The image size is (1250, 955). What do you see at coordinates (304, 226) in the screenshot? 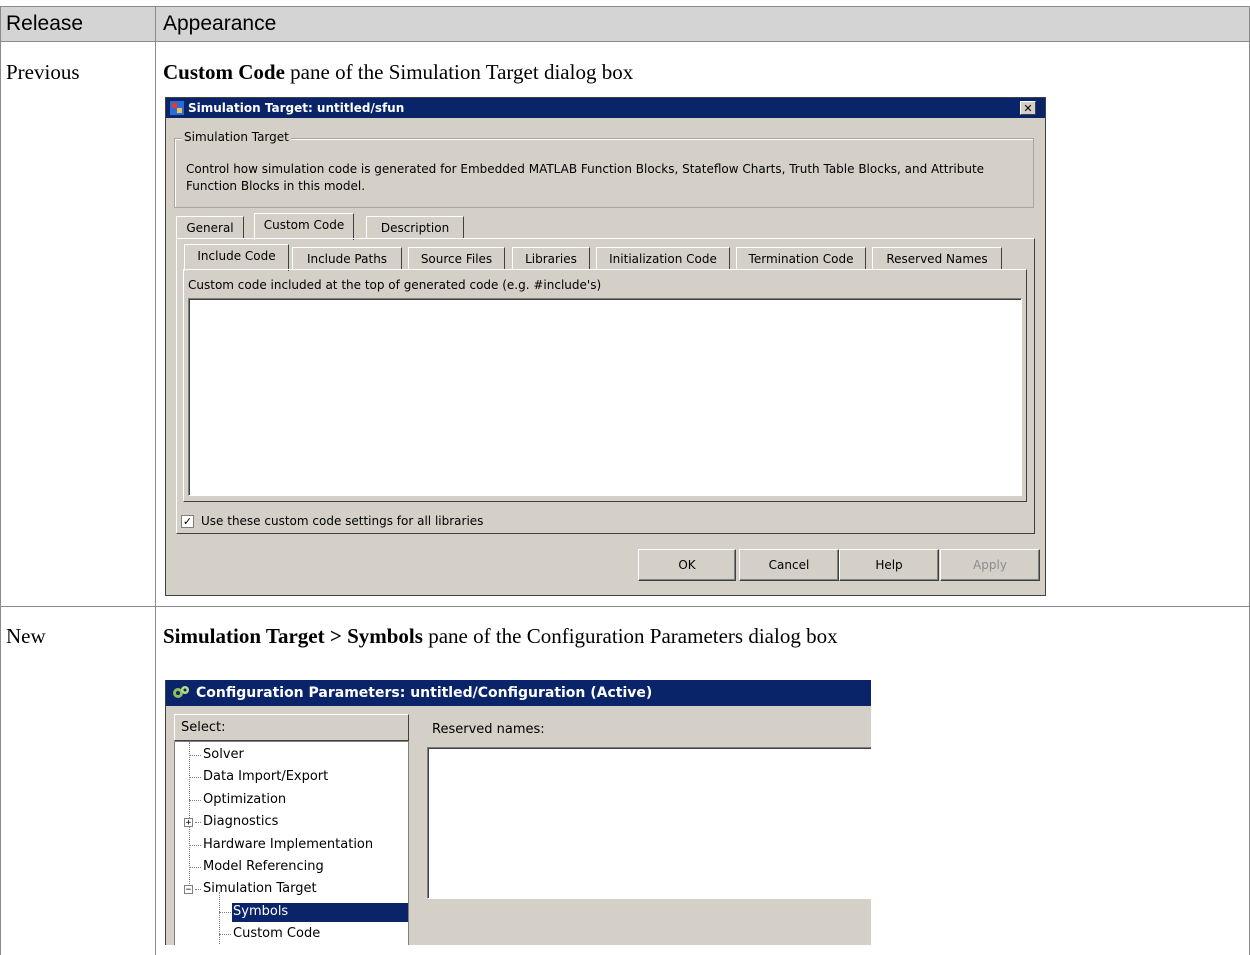
I see `tab-custom-code: Custom Code` at bounding box center [304, 226].